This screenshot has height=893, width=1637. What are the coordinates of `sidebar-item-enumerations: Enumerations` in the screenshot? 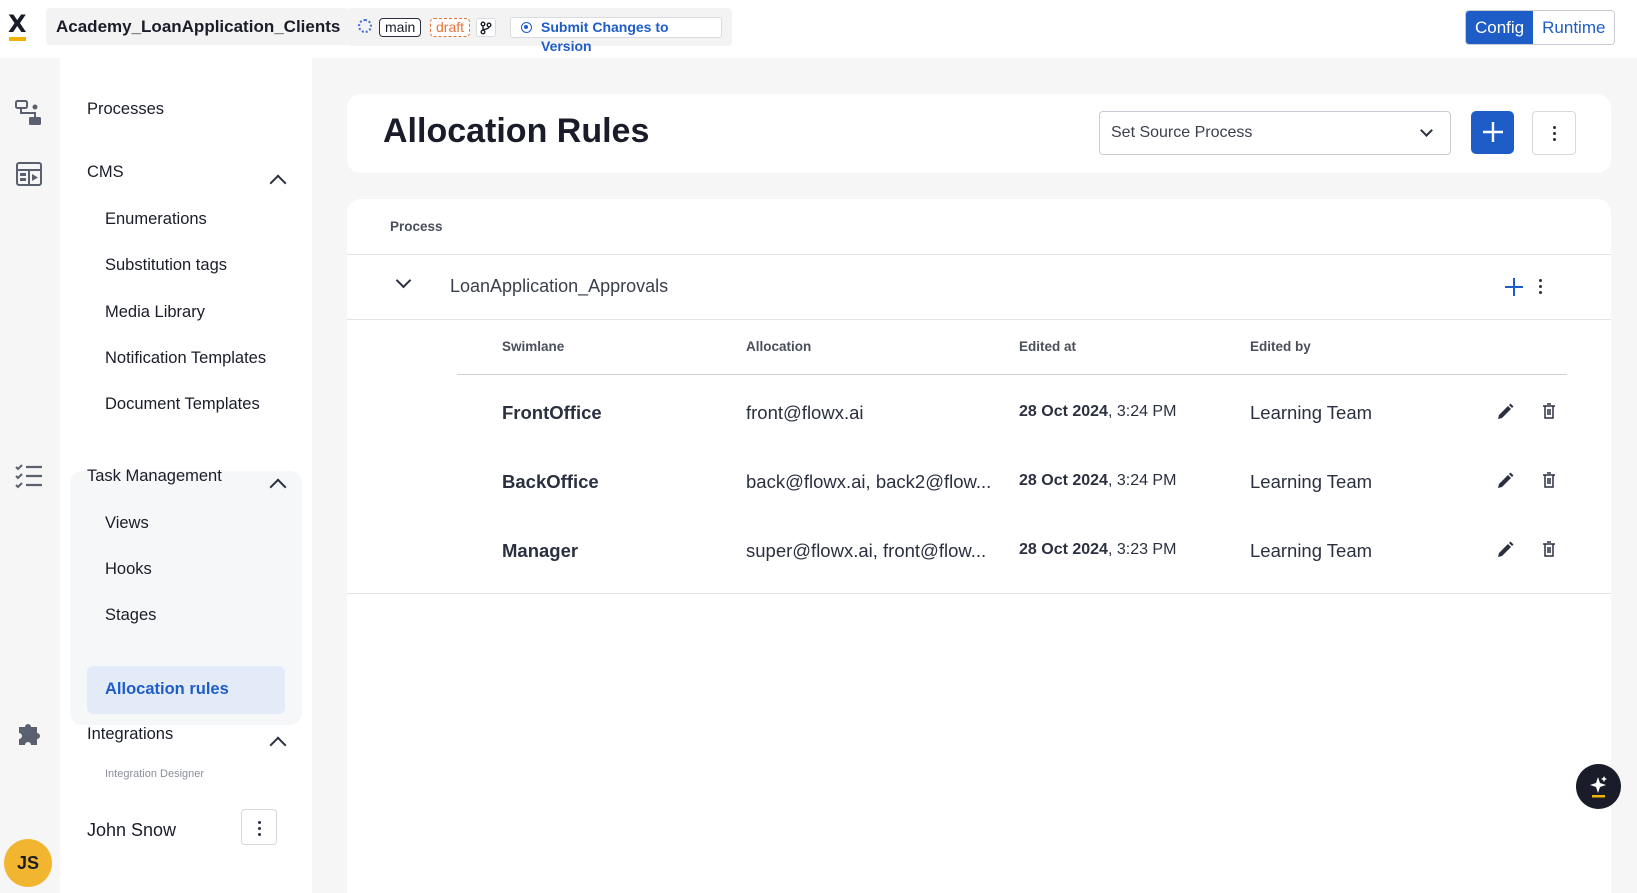 It's located at (156, 219).